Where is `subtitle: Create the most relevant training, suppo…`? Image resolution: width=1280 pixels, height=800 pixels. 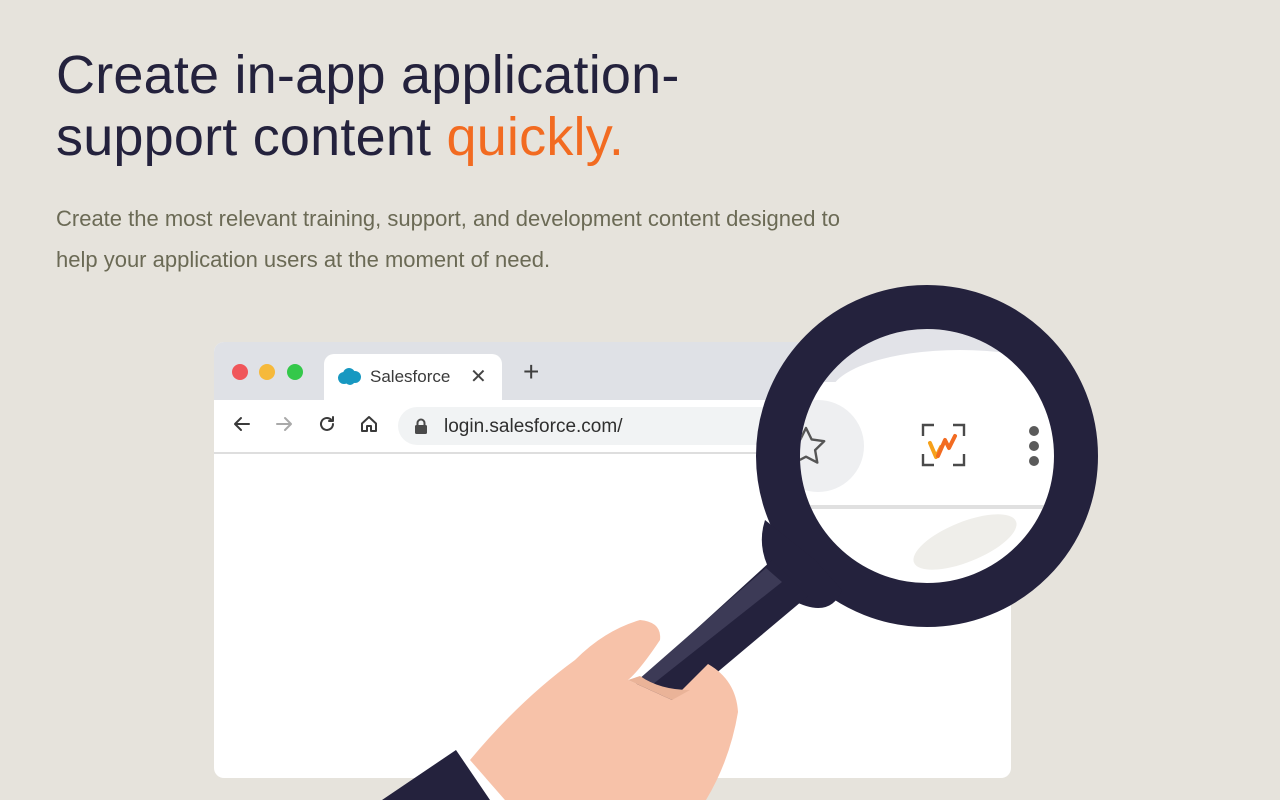
subtitle: Create the most relevant training, suppo… is located at coordinates (448, 239).